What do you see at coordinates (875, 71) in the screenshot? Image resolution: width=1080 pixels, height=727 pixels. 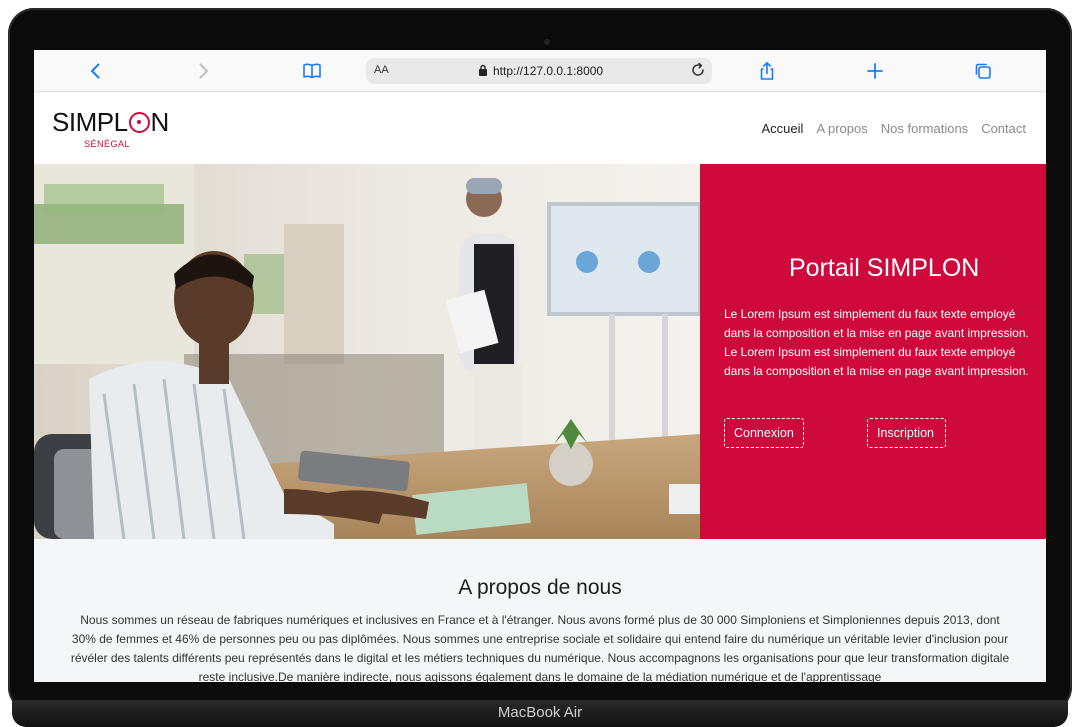 I see `new-tab-icon` at bounding box center [875, 71].